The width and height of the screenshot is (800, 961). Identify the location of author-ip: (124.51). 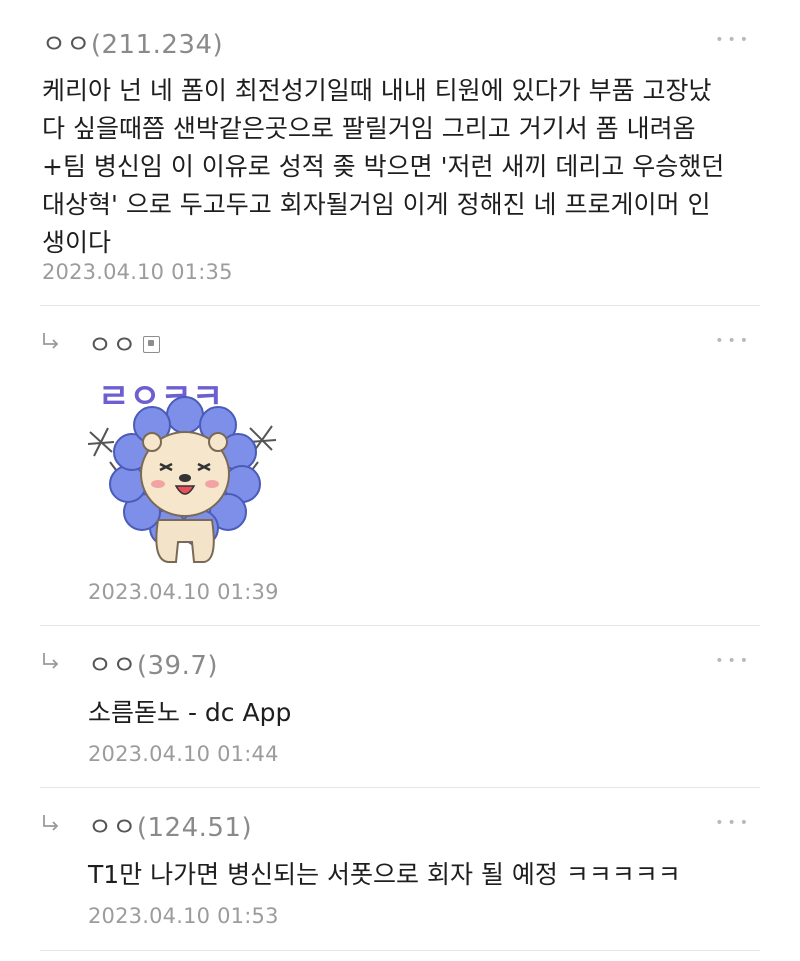
(194, 828).